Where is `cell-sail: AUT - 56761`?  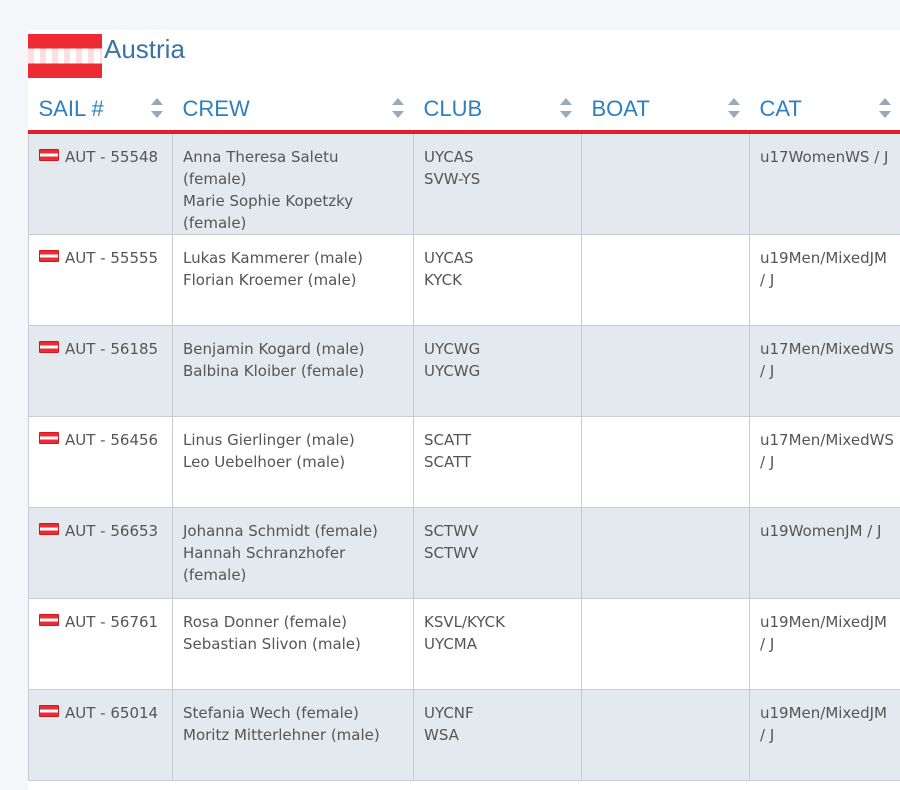 cell-sail: AUT - 56761 is located at coordinates (100, 644).